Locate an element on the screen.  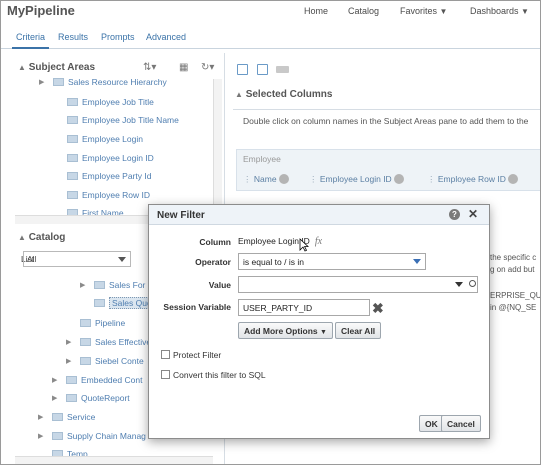
clear-icon: ✖ is located at coordinates (378, 308).